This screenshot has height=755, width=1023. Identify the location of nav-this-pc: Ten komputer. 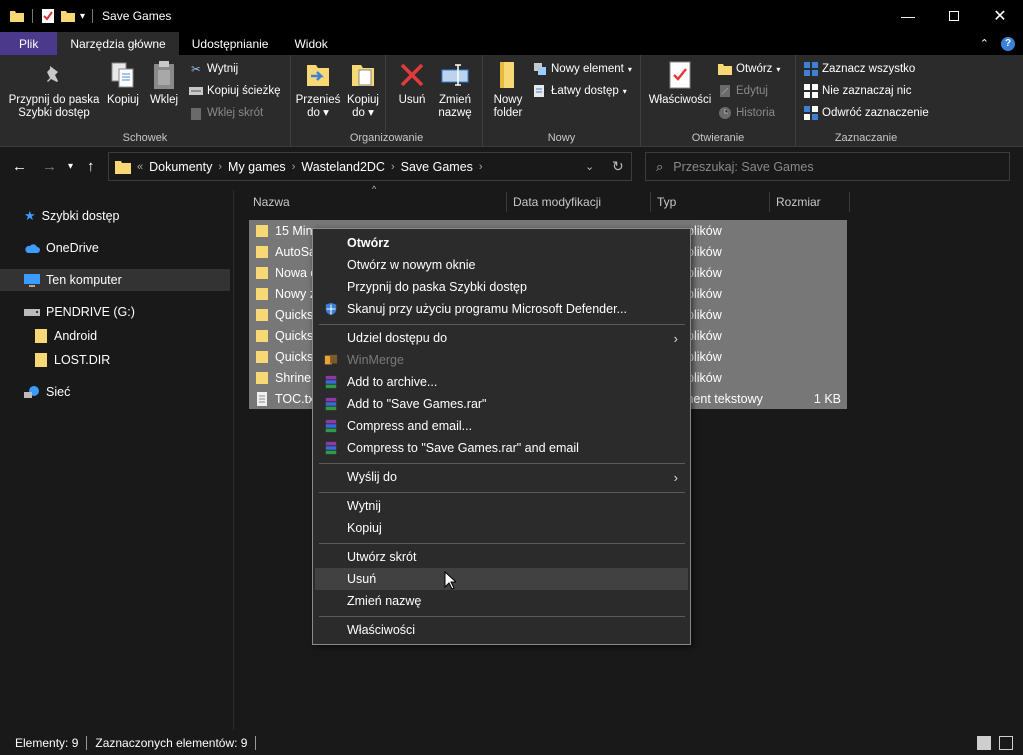
(115, 280).